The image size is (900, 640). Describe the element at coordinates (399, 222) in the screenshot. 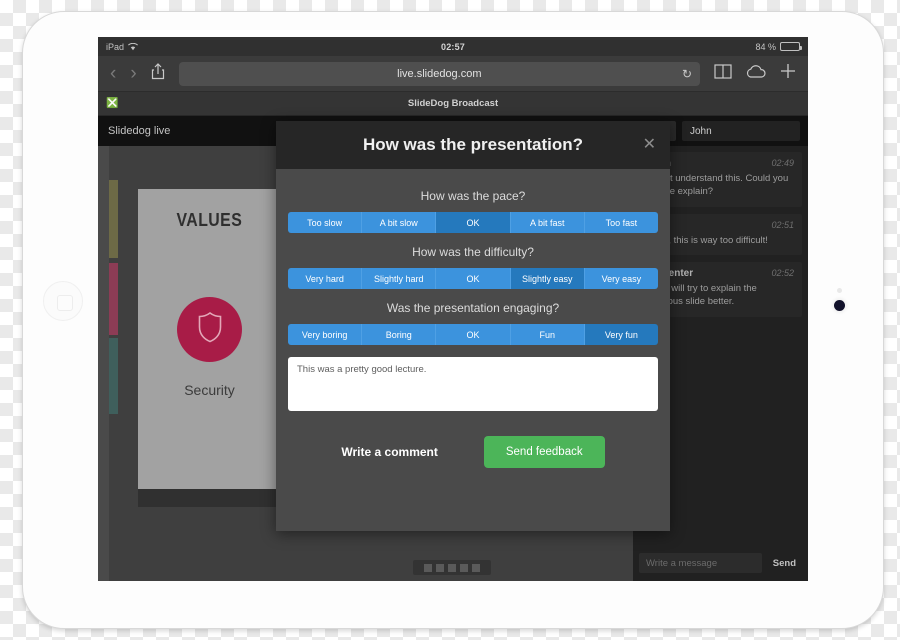

I see `option-button: A bit slow` at that location.